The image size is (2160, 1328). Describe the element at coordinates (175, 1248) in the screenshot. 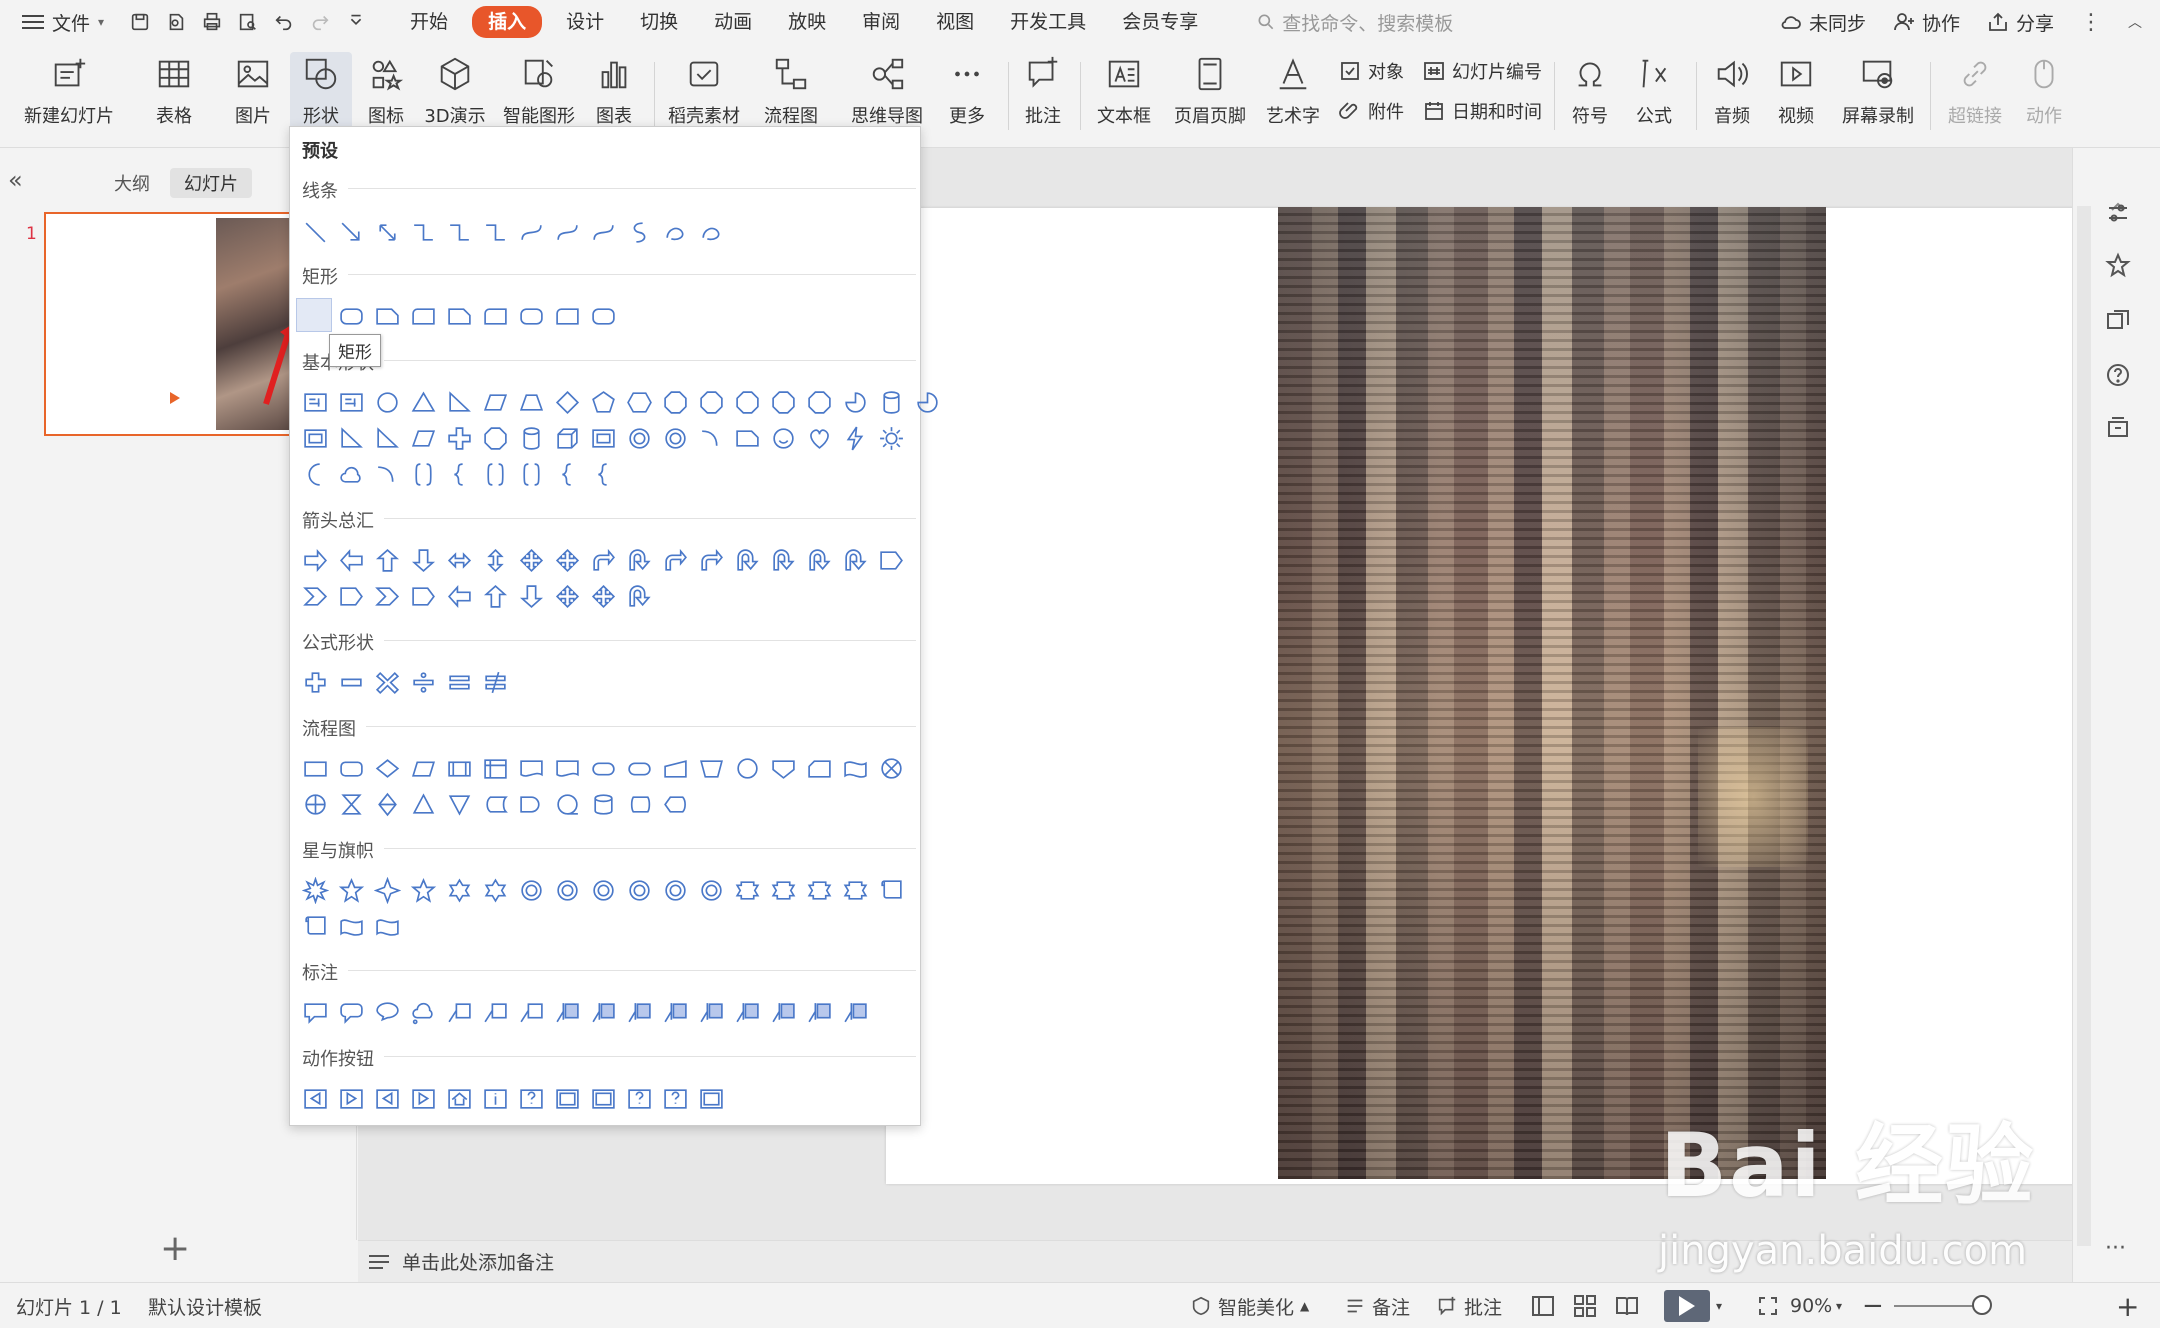

I see `add-slide-icon: +` at that location.